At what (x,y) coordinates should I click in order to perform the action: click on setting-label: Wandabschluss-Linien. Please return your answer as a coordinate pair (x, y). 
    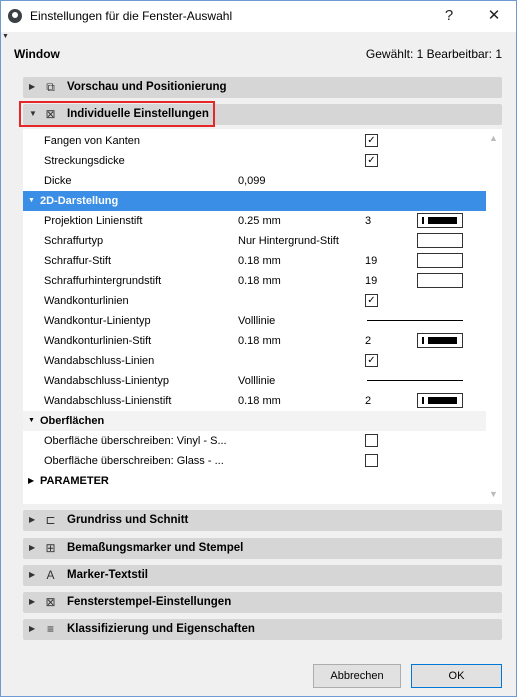
    Looking at the image, I should click on (99, 361).